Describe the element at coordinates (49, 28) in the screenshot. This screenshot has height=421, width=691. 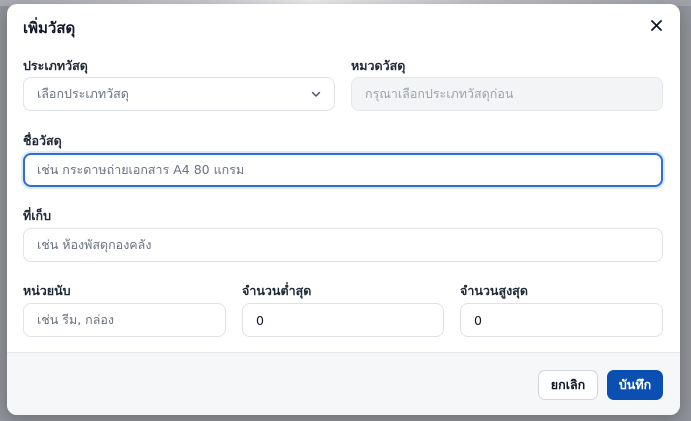
I see `dialog-title: เพิ่มวัสดุ` at that location.